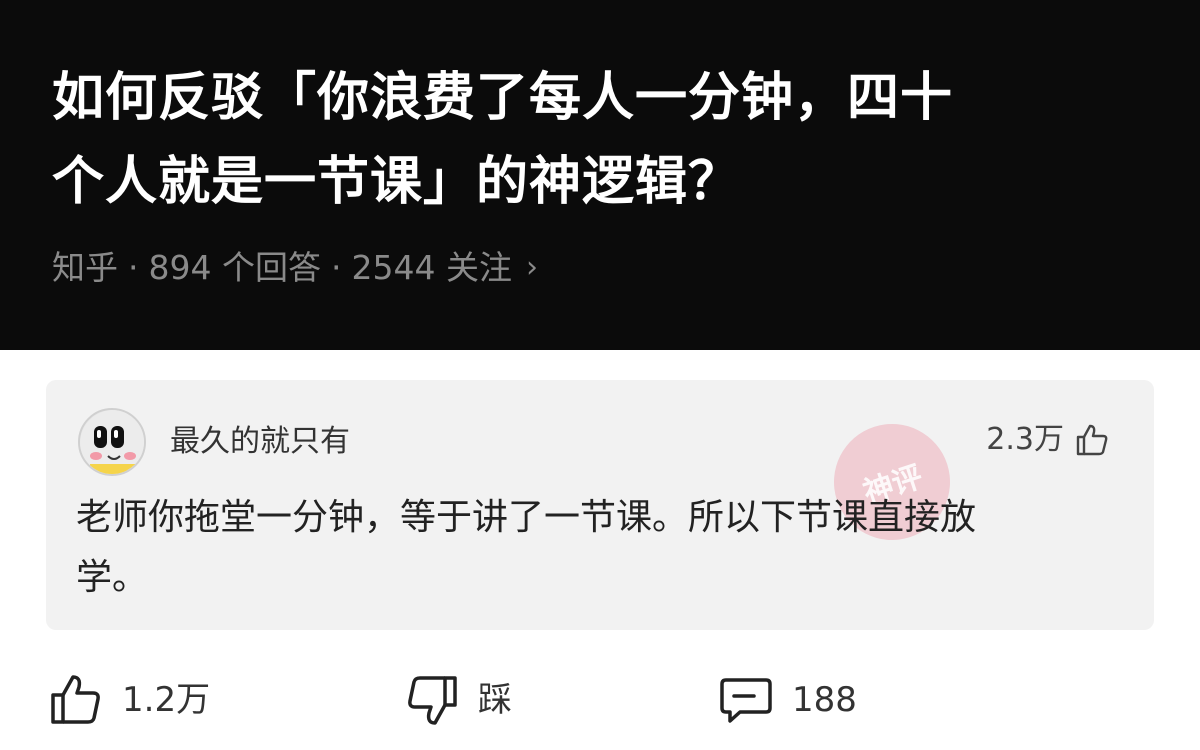  I want to click on answer-like-count: 2.3万, so click(1025, 439).